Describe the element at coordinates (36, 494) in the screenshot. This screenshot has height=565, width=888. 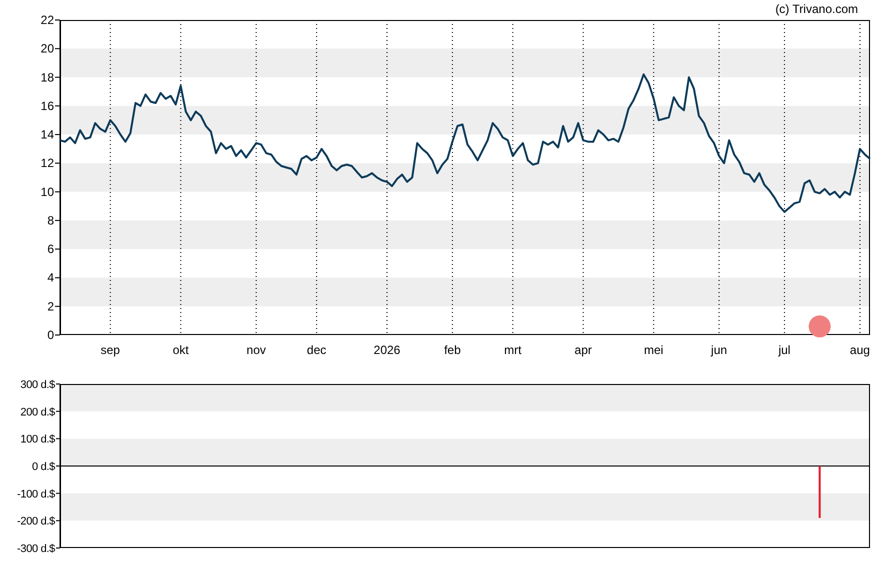
I see `y-axis-label: -100 d.$` at that location.